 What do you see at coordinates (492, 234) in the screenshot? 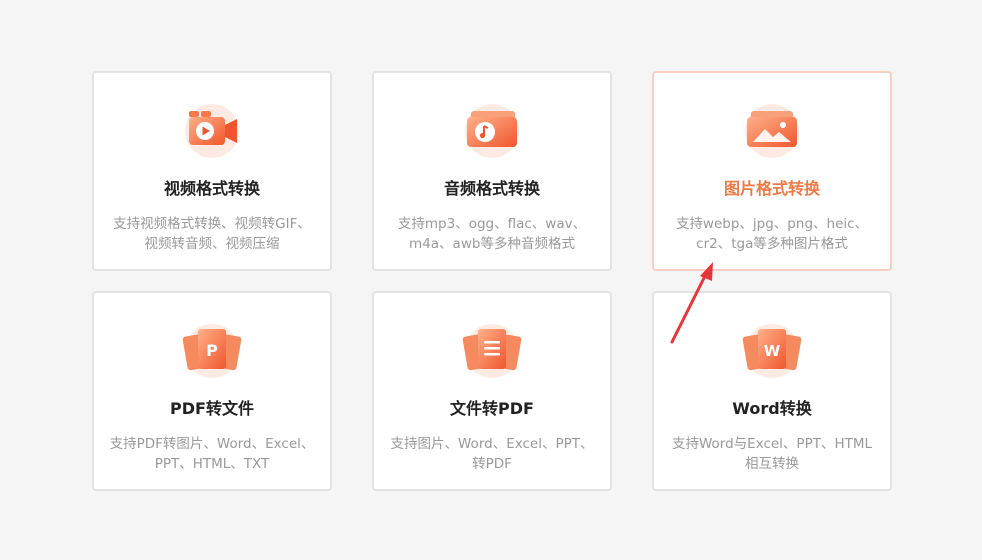
I see `card-description: 支持mp3、ogg、flac、wav、m4a、awb等多种音频格式` at bounding box center [492, 234].